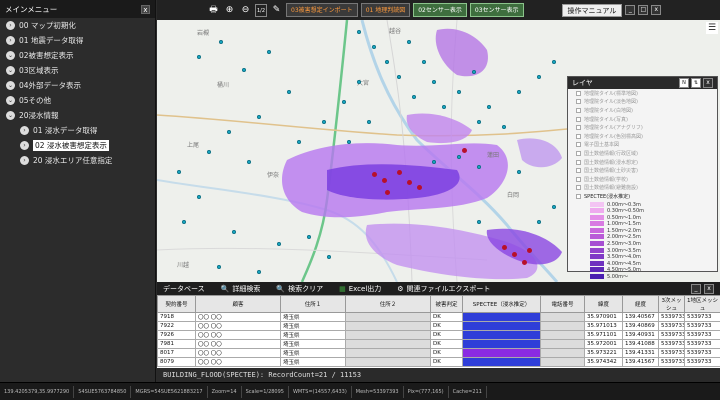  What do you see at coordinates (642, 145) in the screenshot?
I see `layer-item: 電子国土基本図` at bounding box center [642, 145].